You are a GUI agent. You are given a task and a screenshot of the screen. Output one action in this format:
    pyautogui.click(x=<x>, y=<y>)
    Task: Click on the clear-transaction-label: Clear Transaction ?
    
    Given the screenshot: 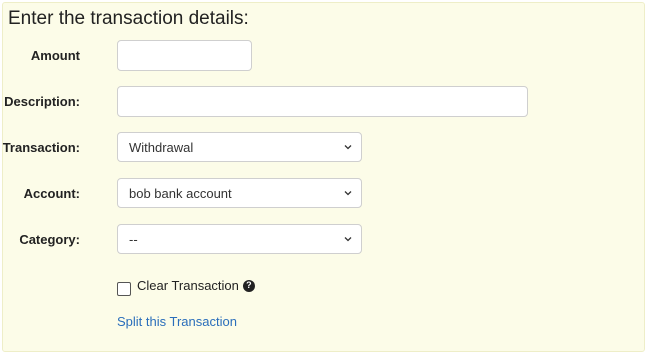 What is the action you would take?
    pyautogui.click(x=196, y=285)
    